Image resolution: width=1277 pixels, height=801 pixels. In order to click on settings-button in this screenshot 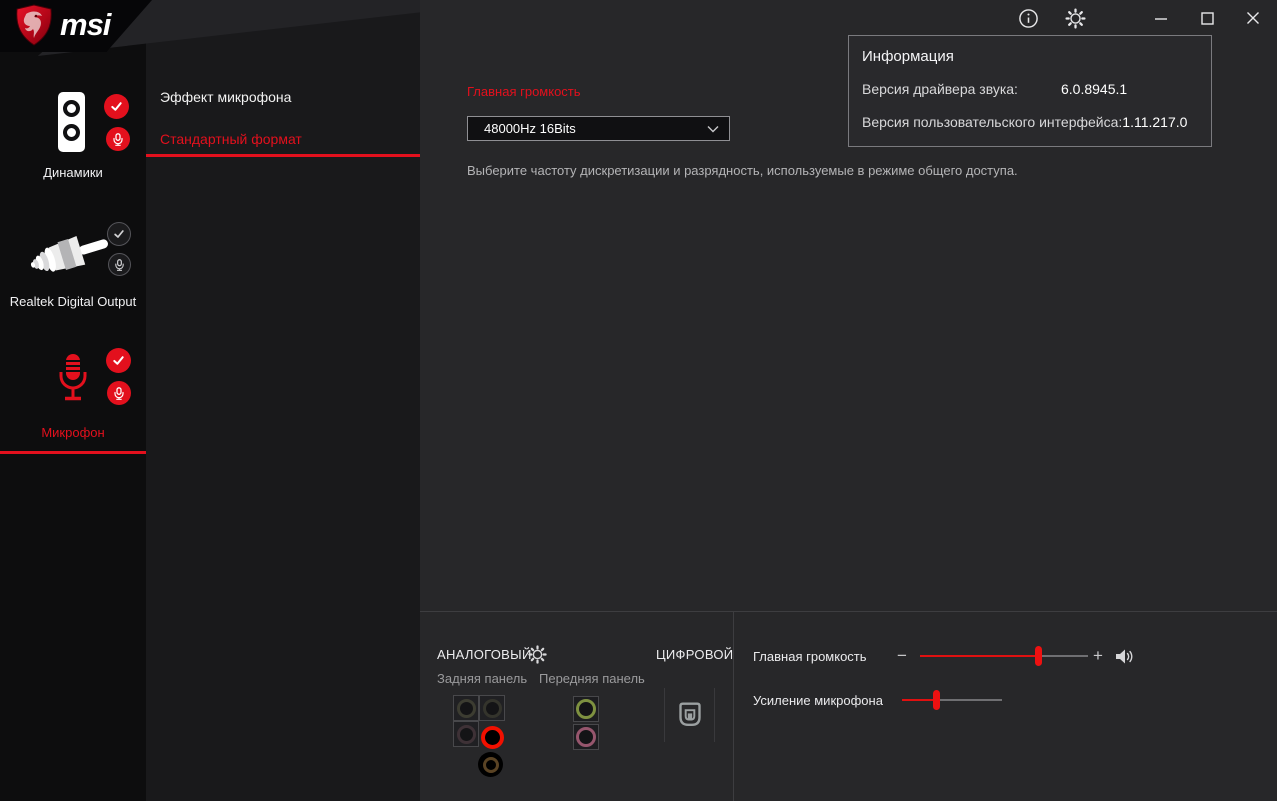, I will do `click(1075, 18)`.